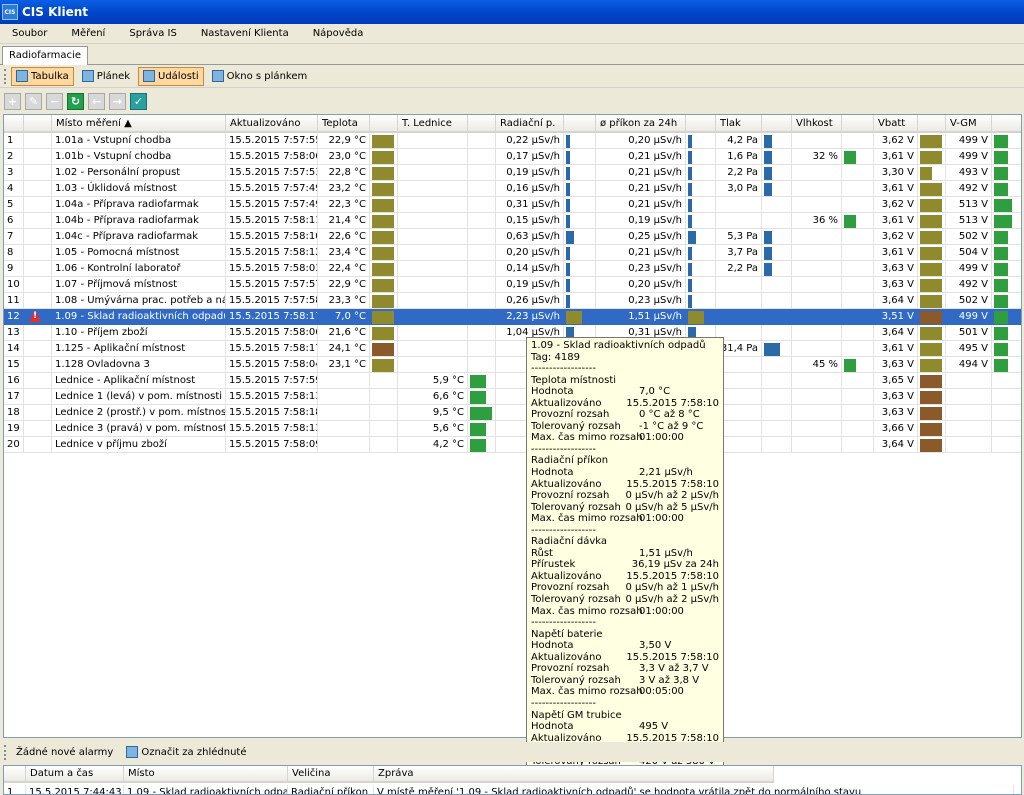 This screenshot has width=1024, height=795. What do you see at coordinates (5, 76) in the screenshot?
I see `toolbar-grip` at bounding box center [5, 76].